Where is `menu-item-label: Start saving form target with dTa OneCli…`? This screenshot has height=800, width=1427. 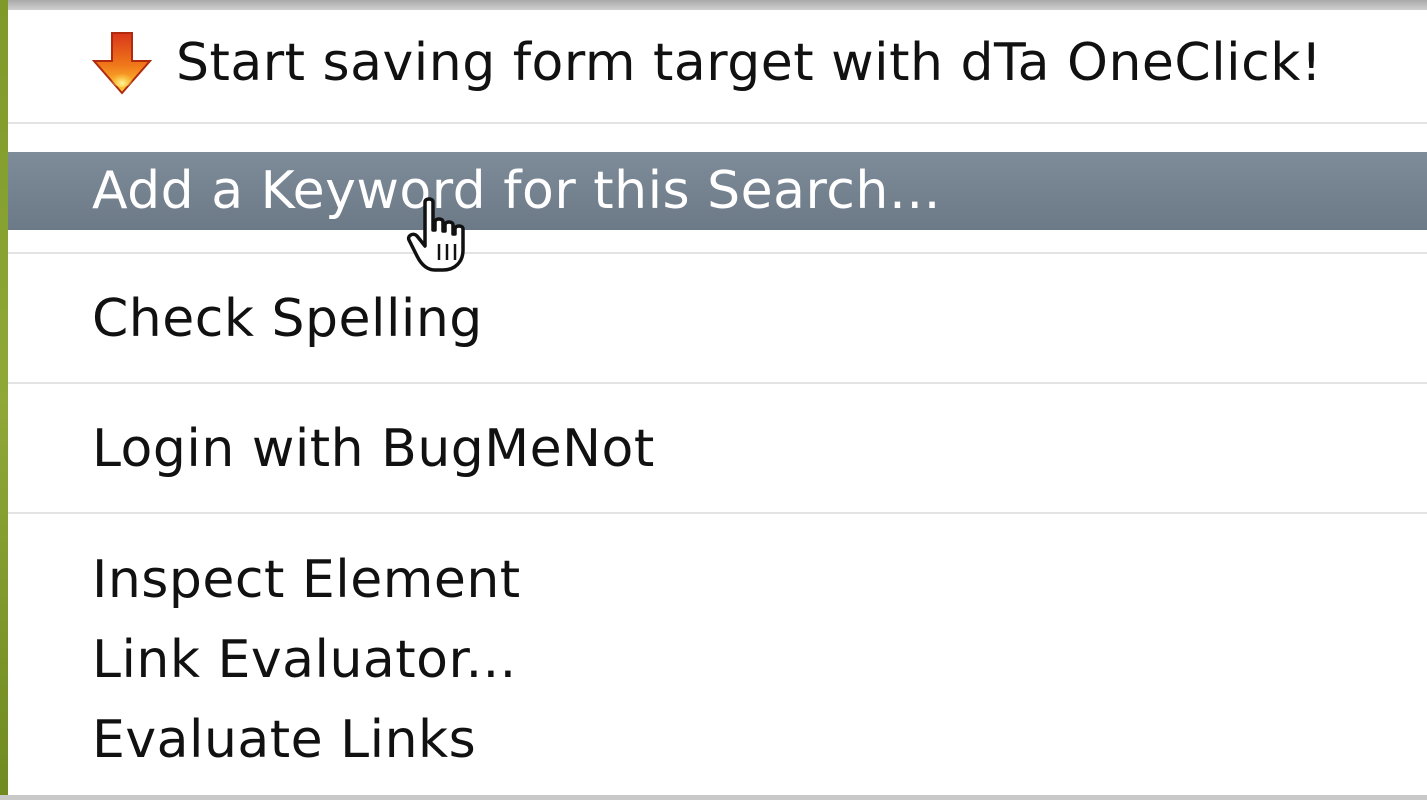 menu-item-label: Start saving form target with dTa OneCli… is located at coordinates (749, 63).